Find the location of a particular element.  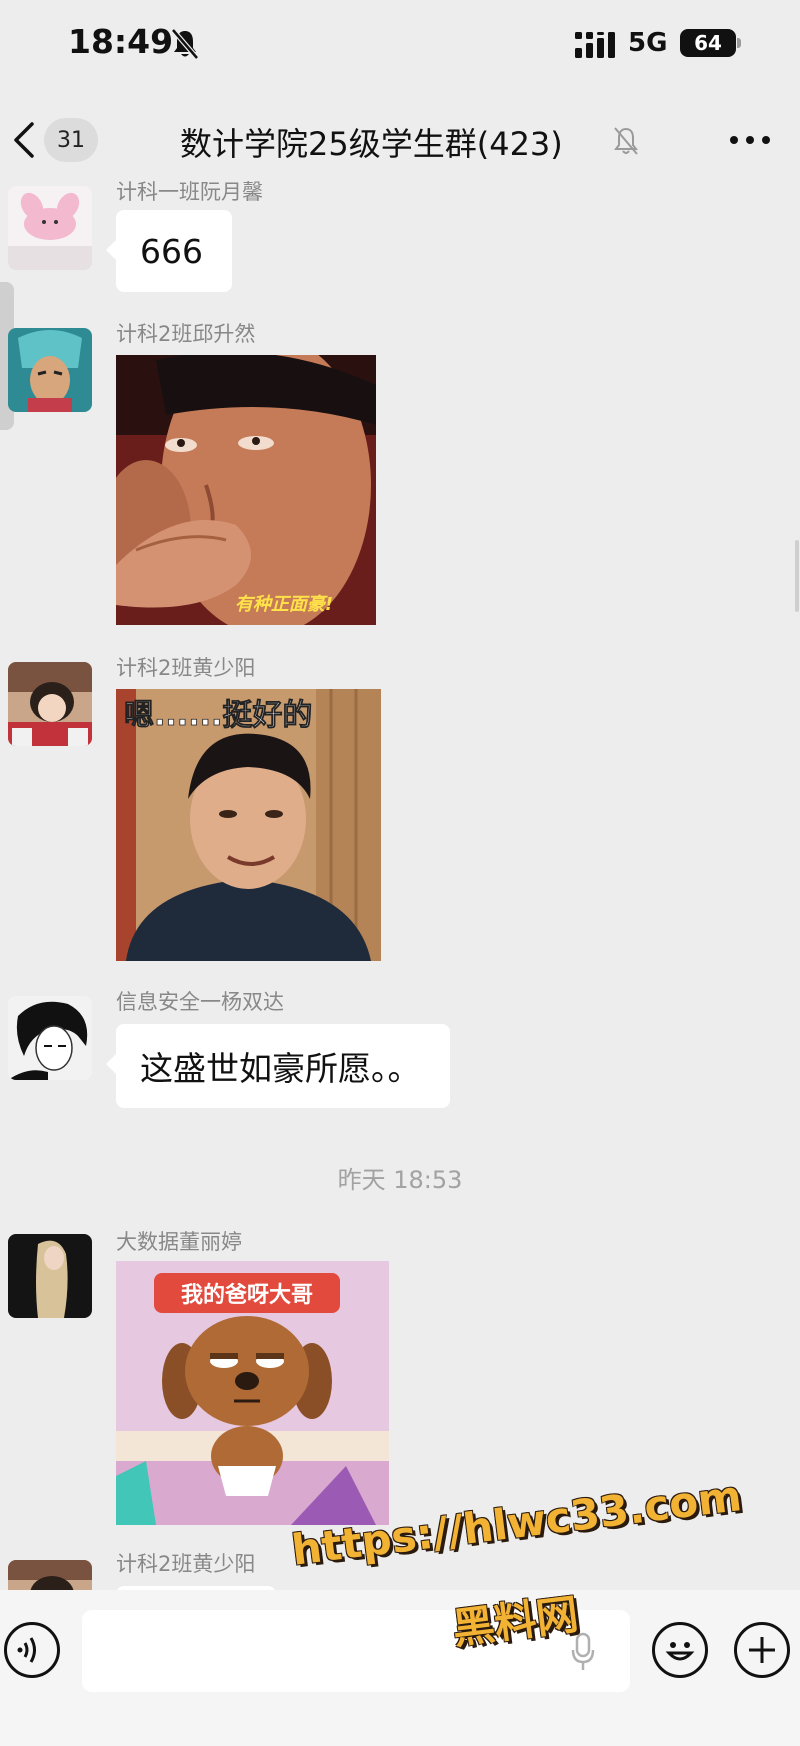

sticker-caption: 我的爸呀大哥 is located at coordinates (247, 1295).